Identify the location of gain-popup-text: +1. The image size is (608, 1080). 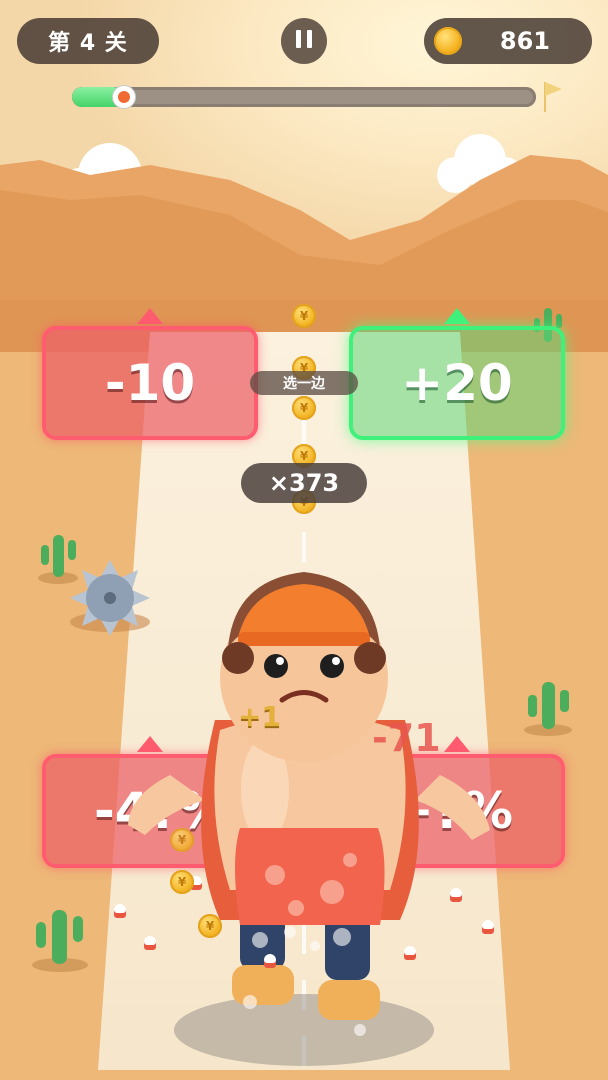
(259, 716).